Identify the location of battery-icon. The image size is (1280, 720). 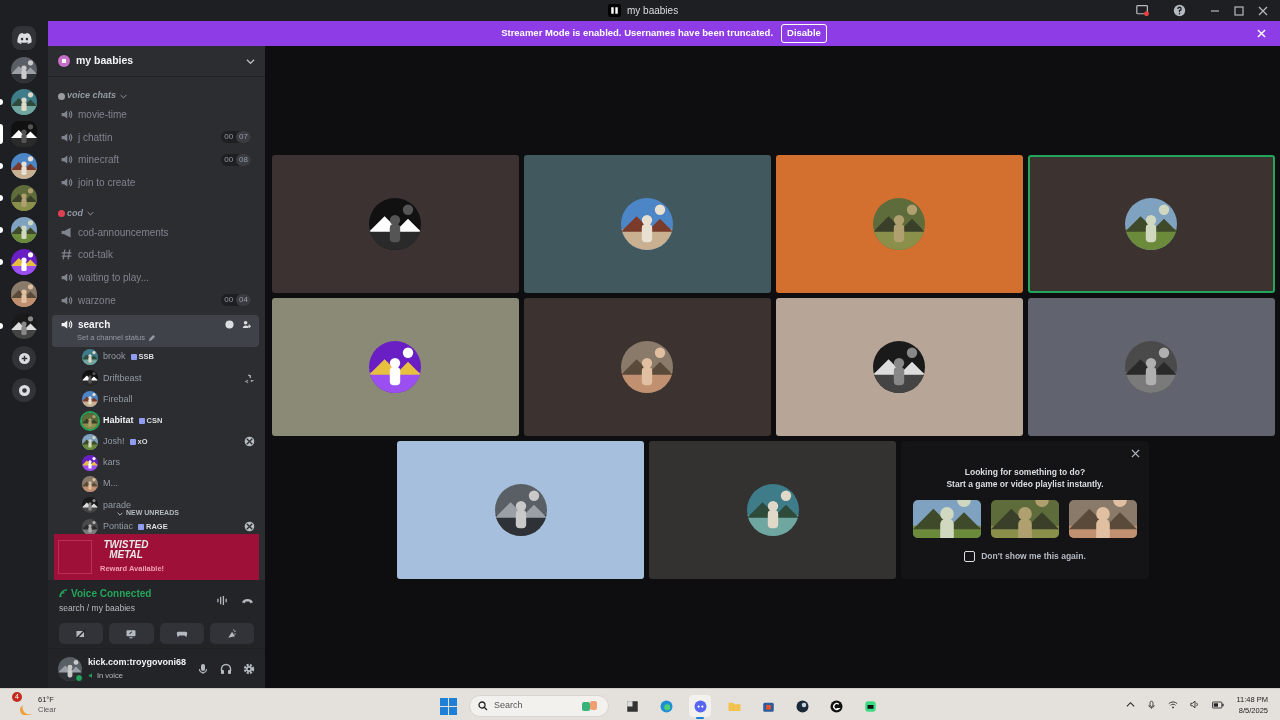
(1218, 704).